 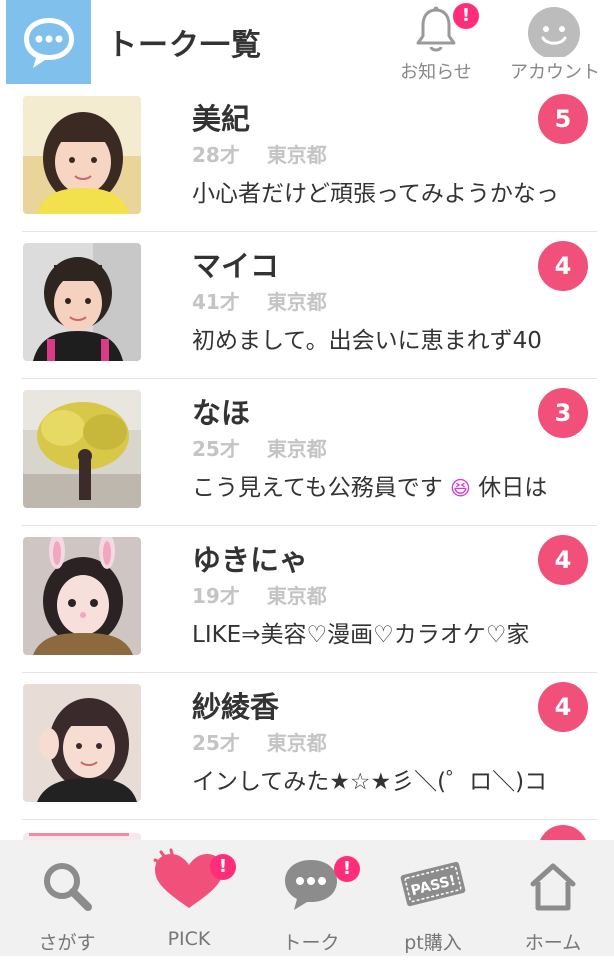 I want to click on message-text: こう見えても公務員です, so click(x=317, y=488).